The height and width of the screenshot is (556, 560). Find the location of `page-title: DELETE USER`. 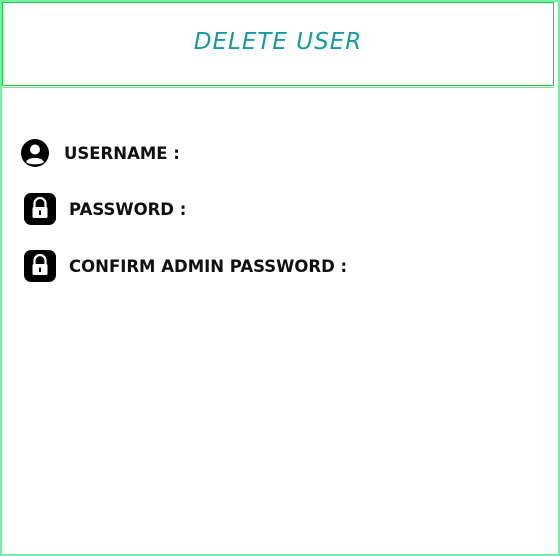

page-title: DELETE USER is located at coordinates (278, 42).